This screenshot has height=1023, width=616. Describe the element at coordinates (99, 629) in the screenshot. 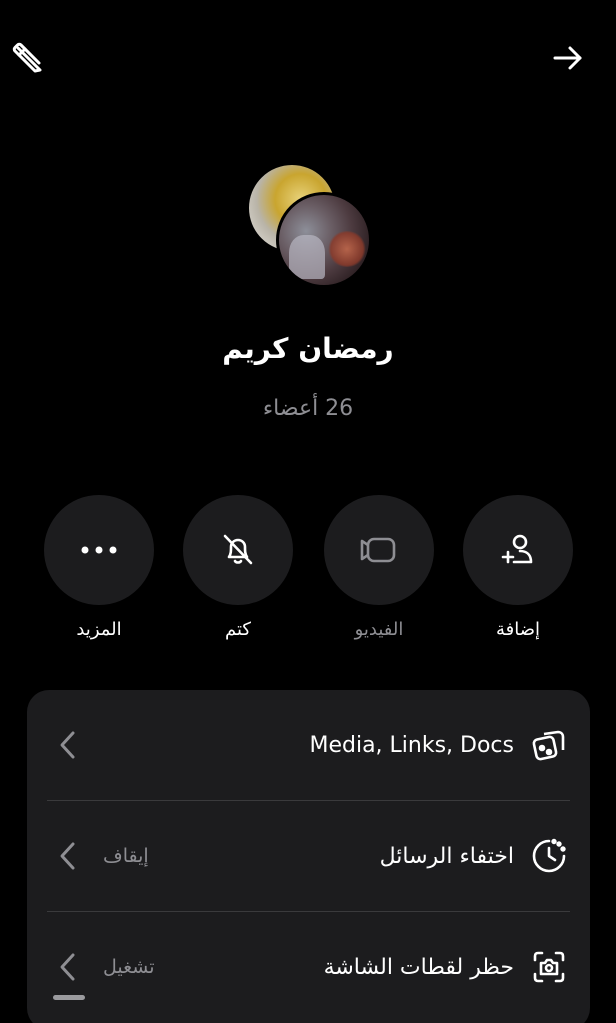

I see `more-label: المزيد` at that location.